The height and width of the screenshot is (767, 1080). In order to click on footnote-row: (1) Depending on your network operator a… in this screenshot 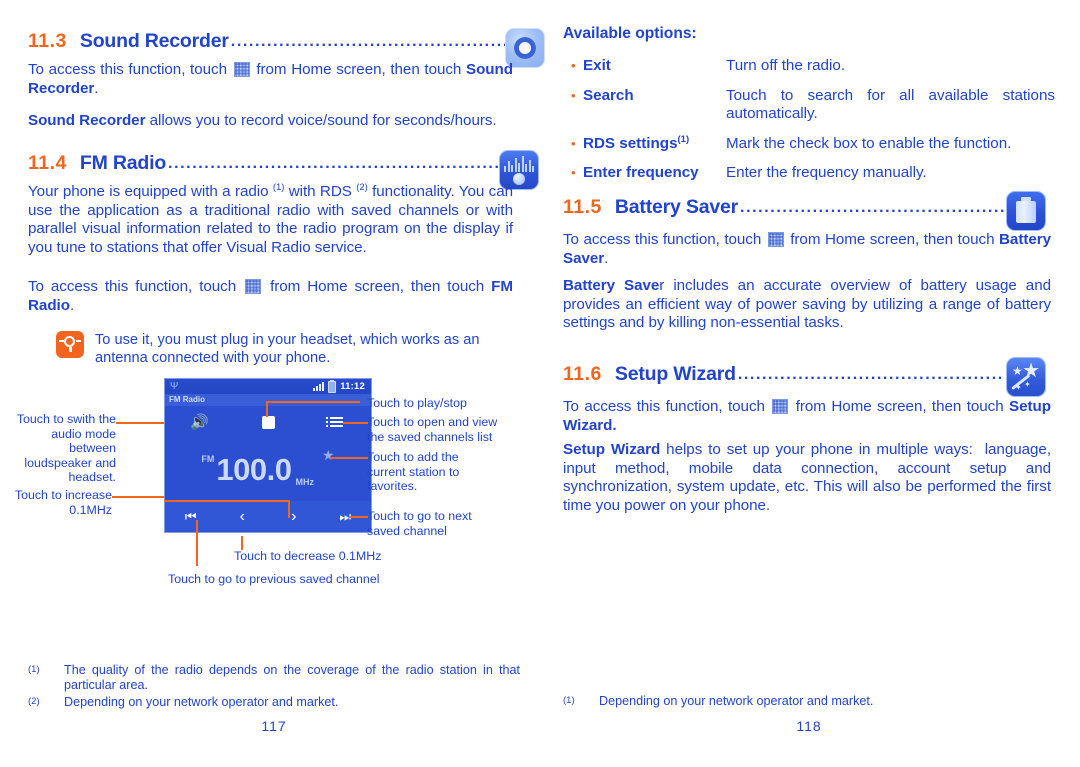, I will do `click(809, 701)`.